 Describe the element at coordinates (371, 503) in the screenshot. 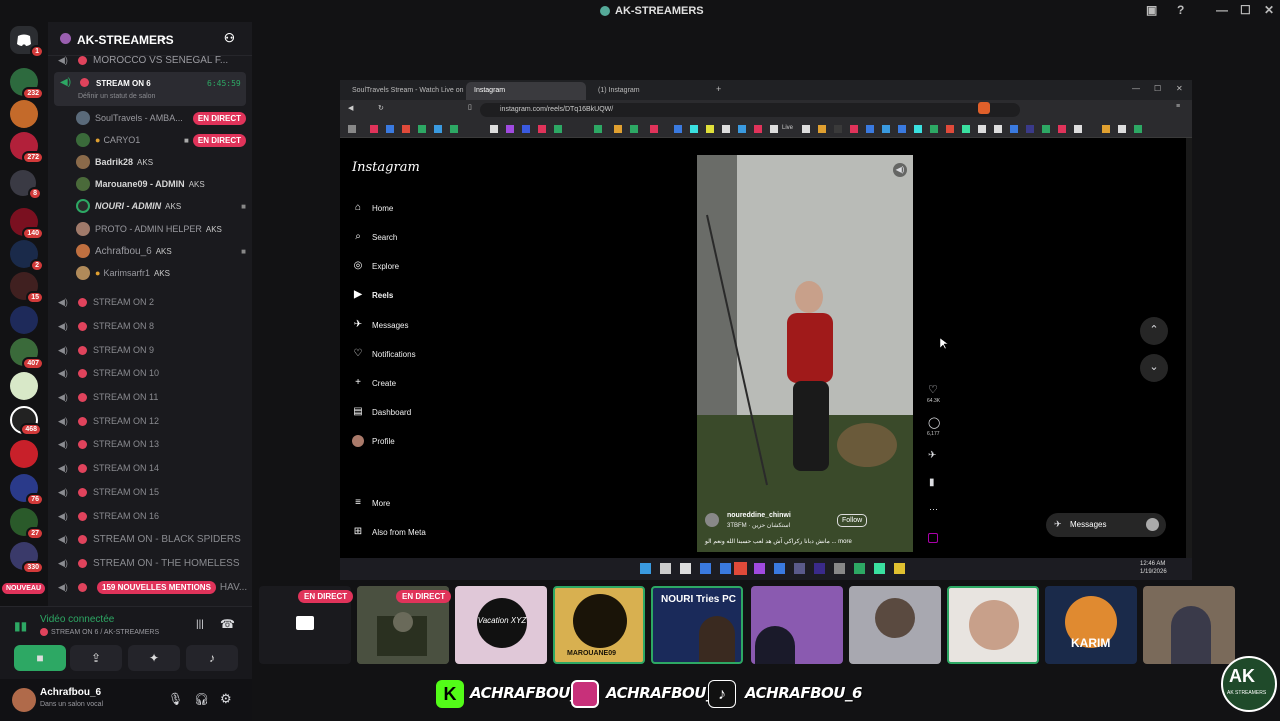

I see `nav-more: ≡ More` at that location.